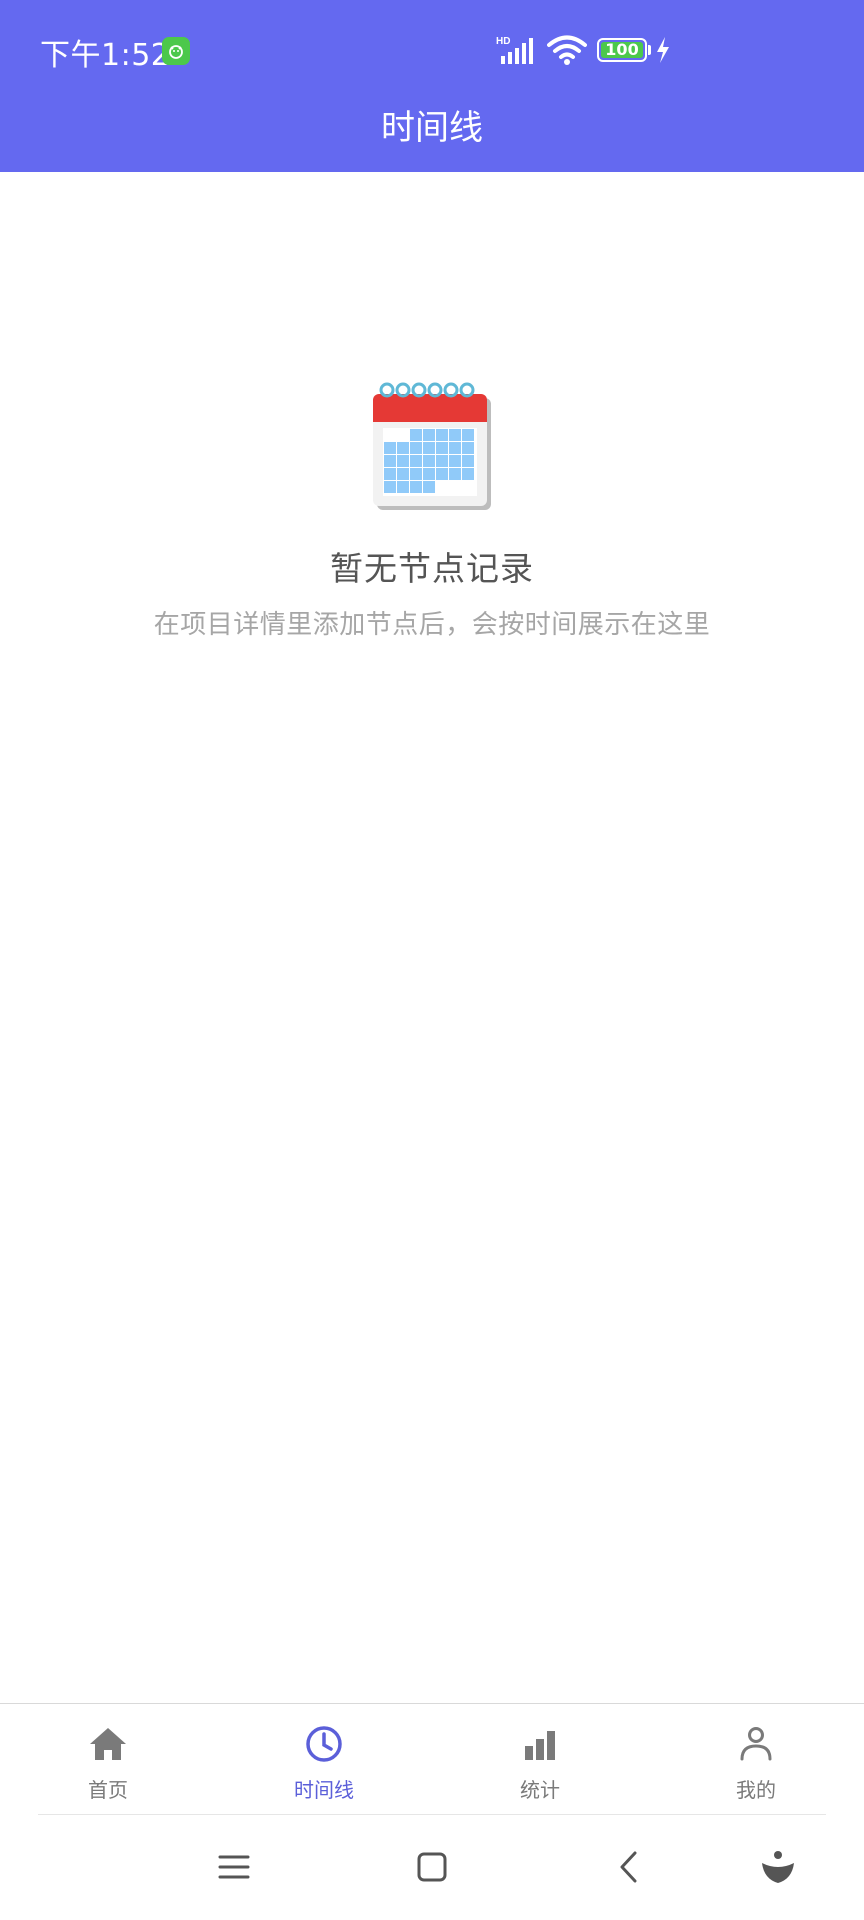 The width and height of the screenshot is (864, 1920). What do you see at coordinates (540, 1745) in the screenshot?
I see `bar-chart-icon` at bounding box center [540, 1745].